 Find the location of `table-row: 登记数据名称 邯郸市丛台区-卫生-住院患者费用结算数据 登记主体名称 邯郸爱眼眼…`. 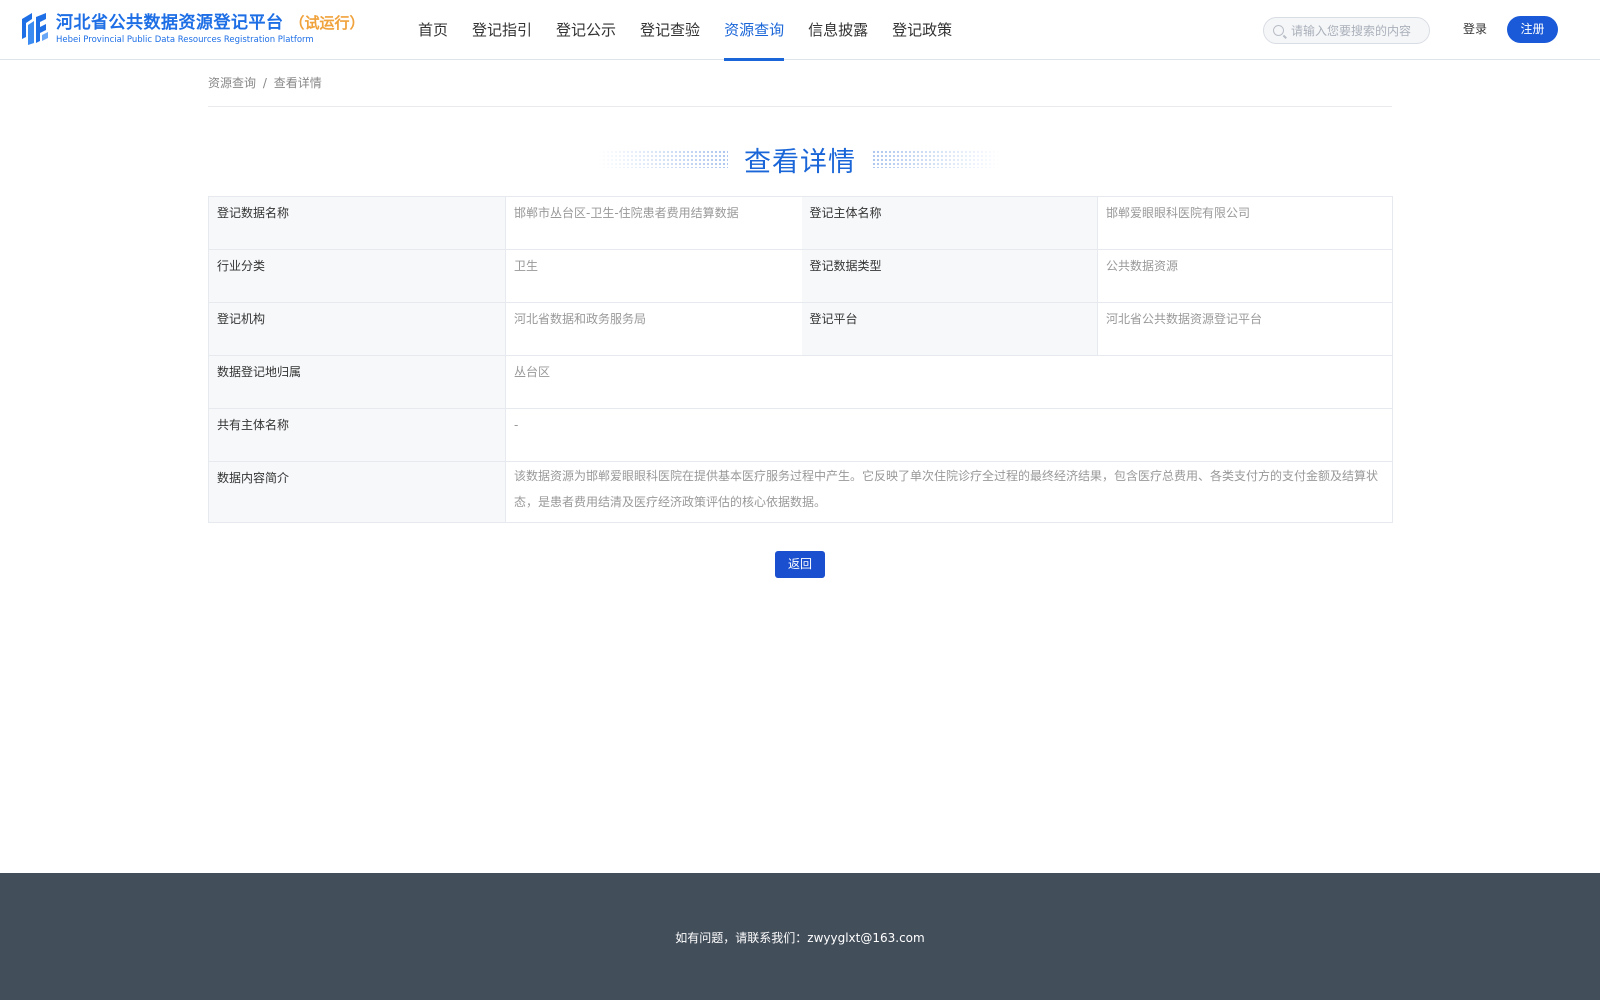

table-row: 登记数据名称 邯郸市丛台区-卫生-住院患者费用结算数据 登记主体名称 邯郸爱眼眼… is located at coordinates (800, 223).